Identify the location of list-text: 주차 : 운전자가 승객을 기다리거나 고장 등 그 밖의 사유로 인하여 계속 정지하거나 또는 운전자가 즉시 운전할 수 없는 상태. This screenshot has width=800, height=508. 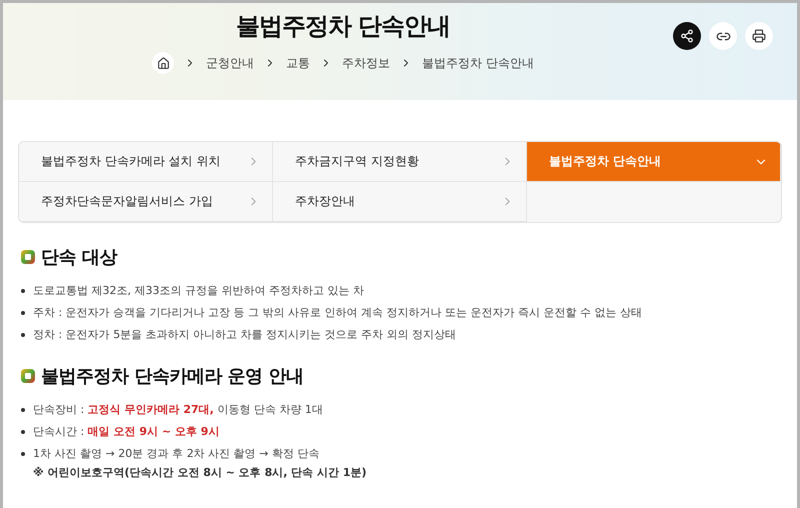
(337, 312).